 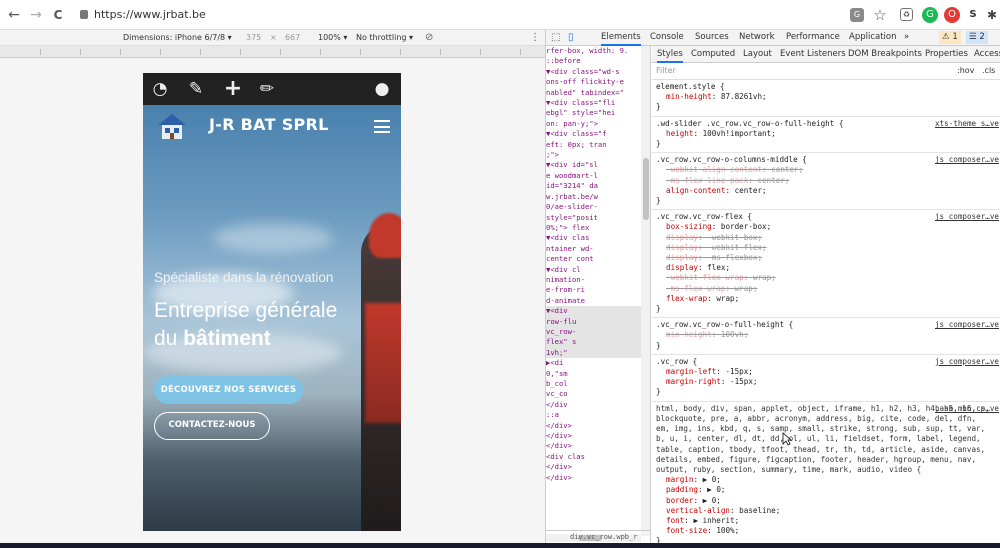 What do you see at coordinates (826, 248) in the screenshot?
I see `css-property: display: -webkit-flex;` at bounding box center [826, 248].